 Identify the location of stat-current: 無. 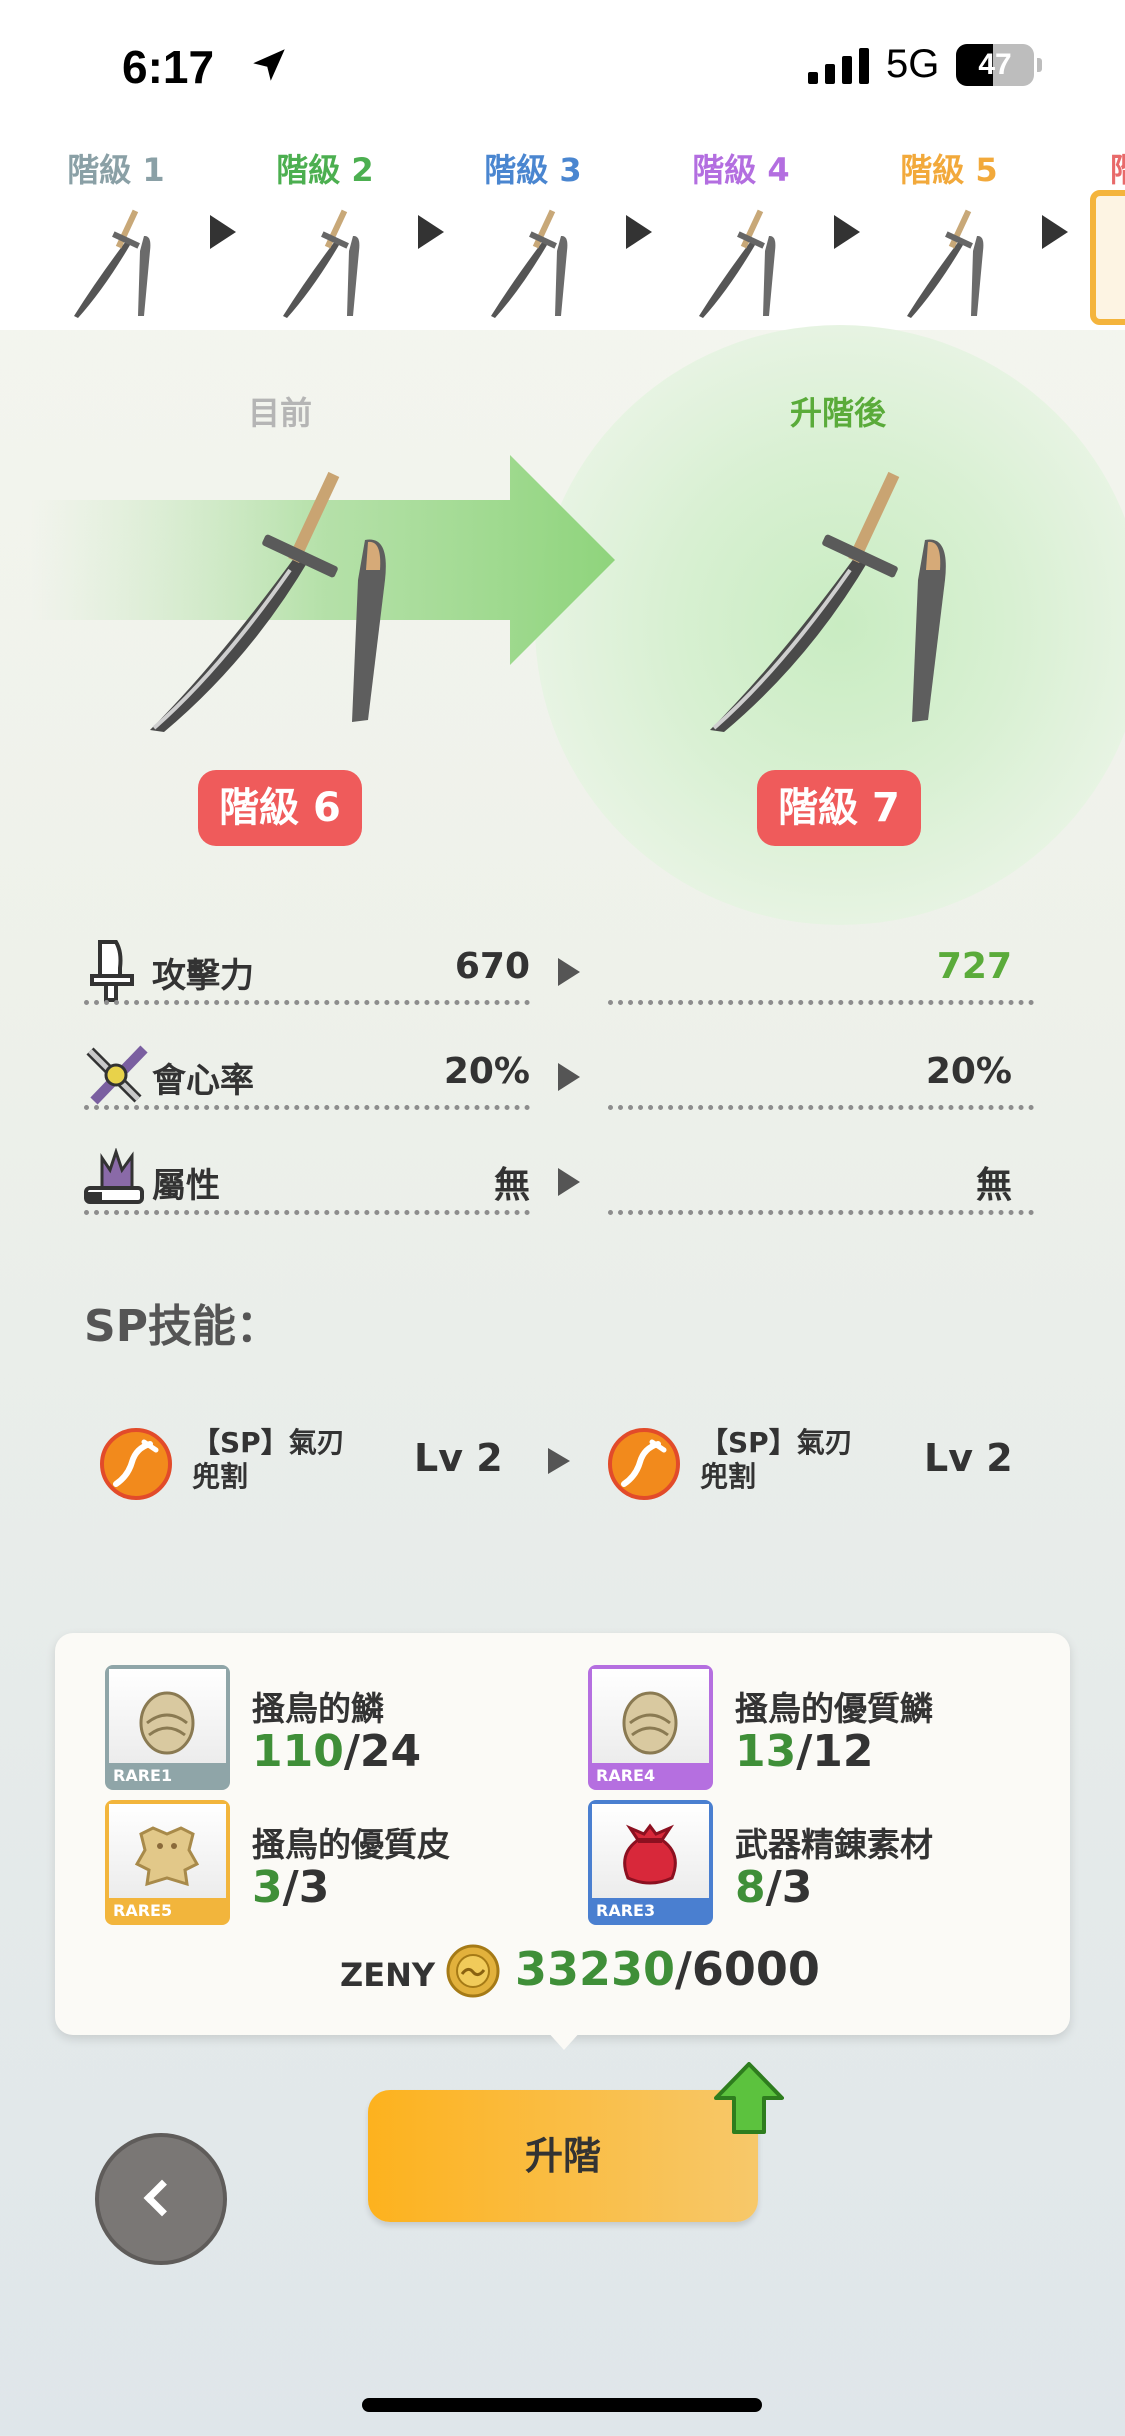
(511, 1185).